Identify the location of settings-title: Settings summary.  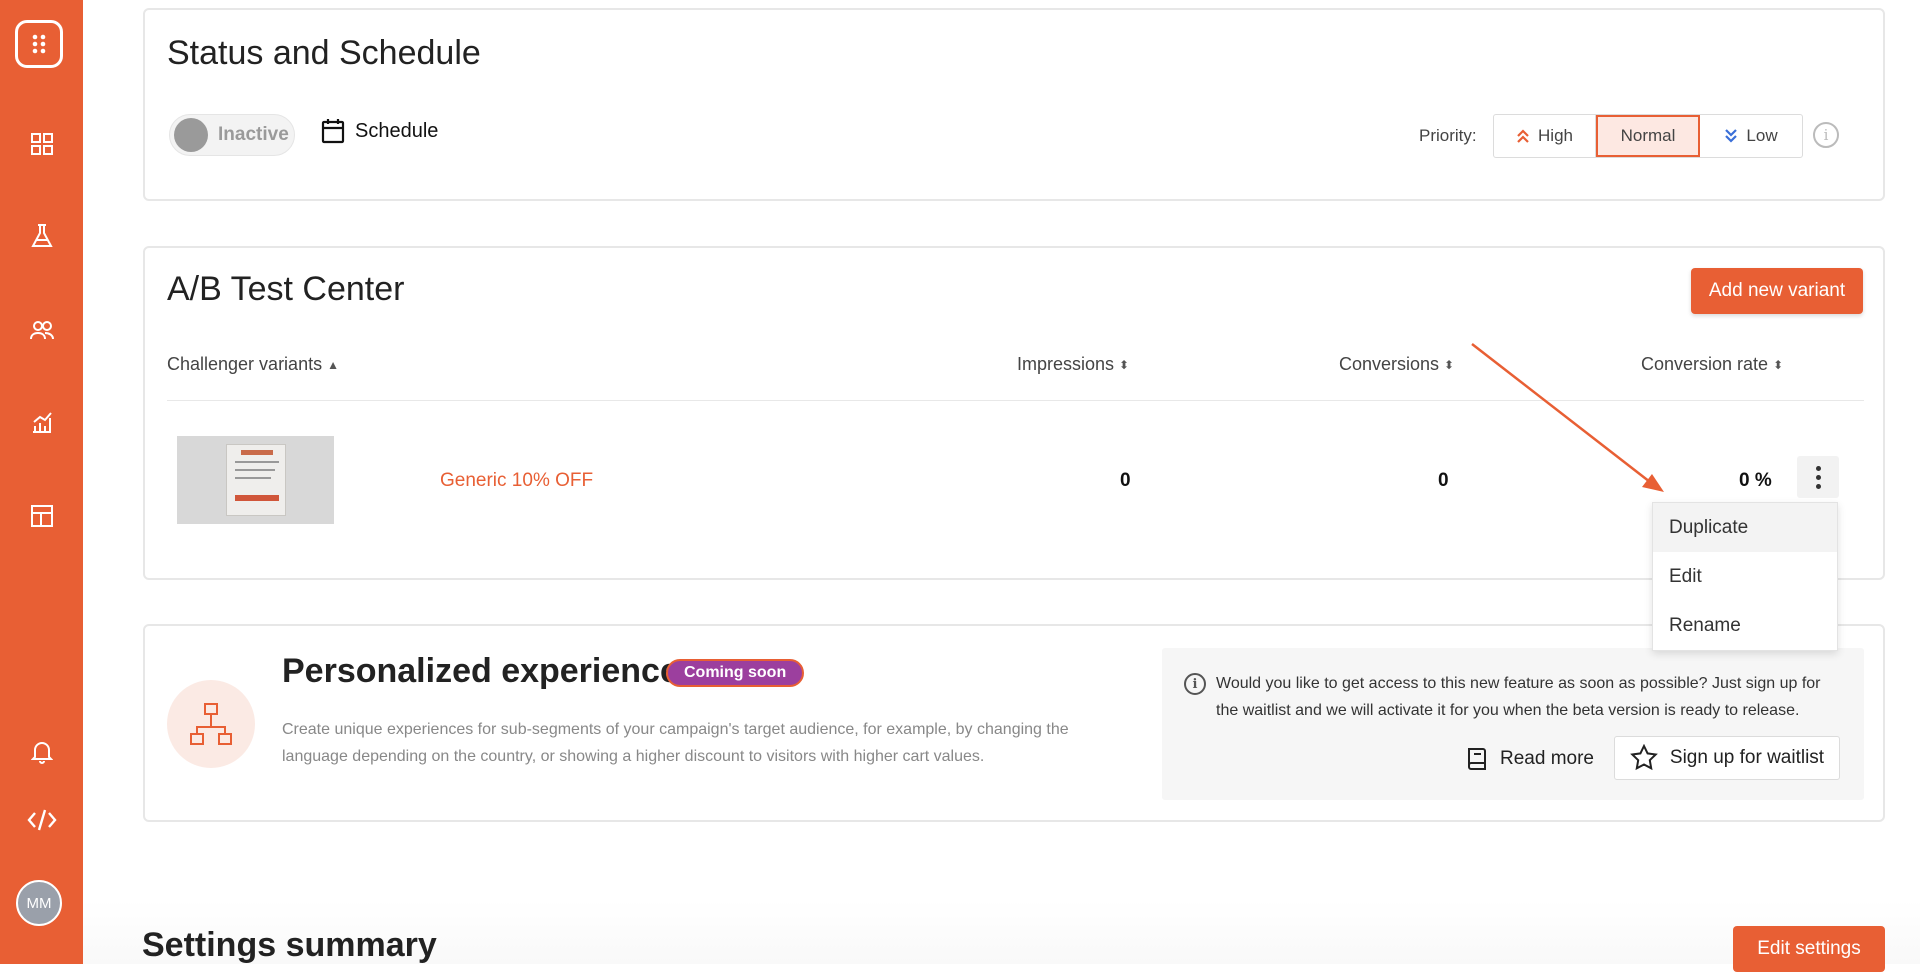
(289, 945).